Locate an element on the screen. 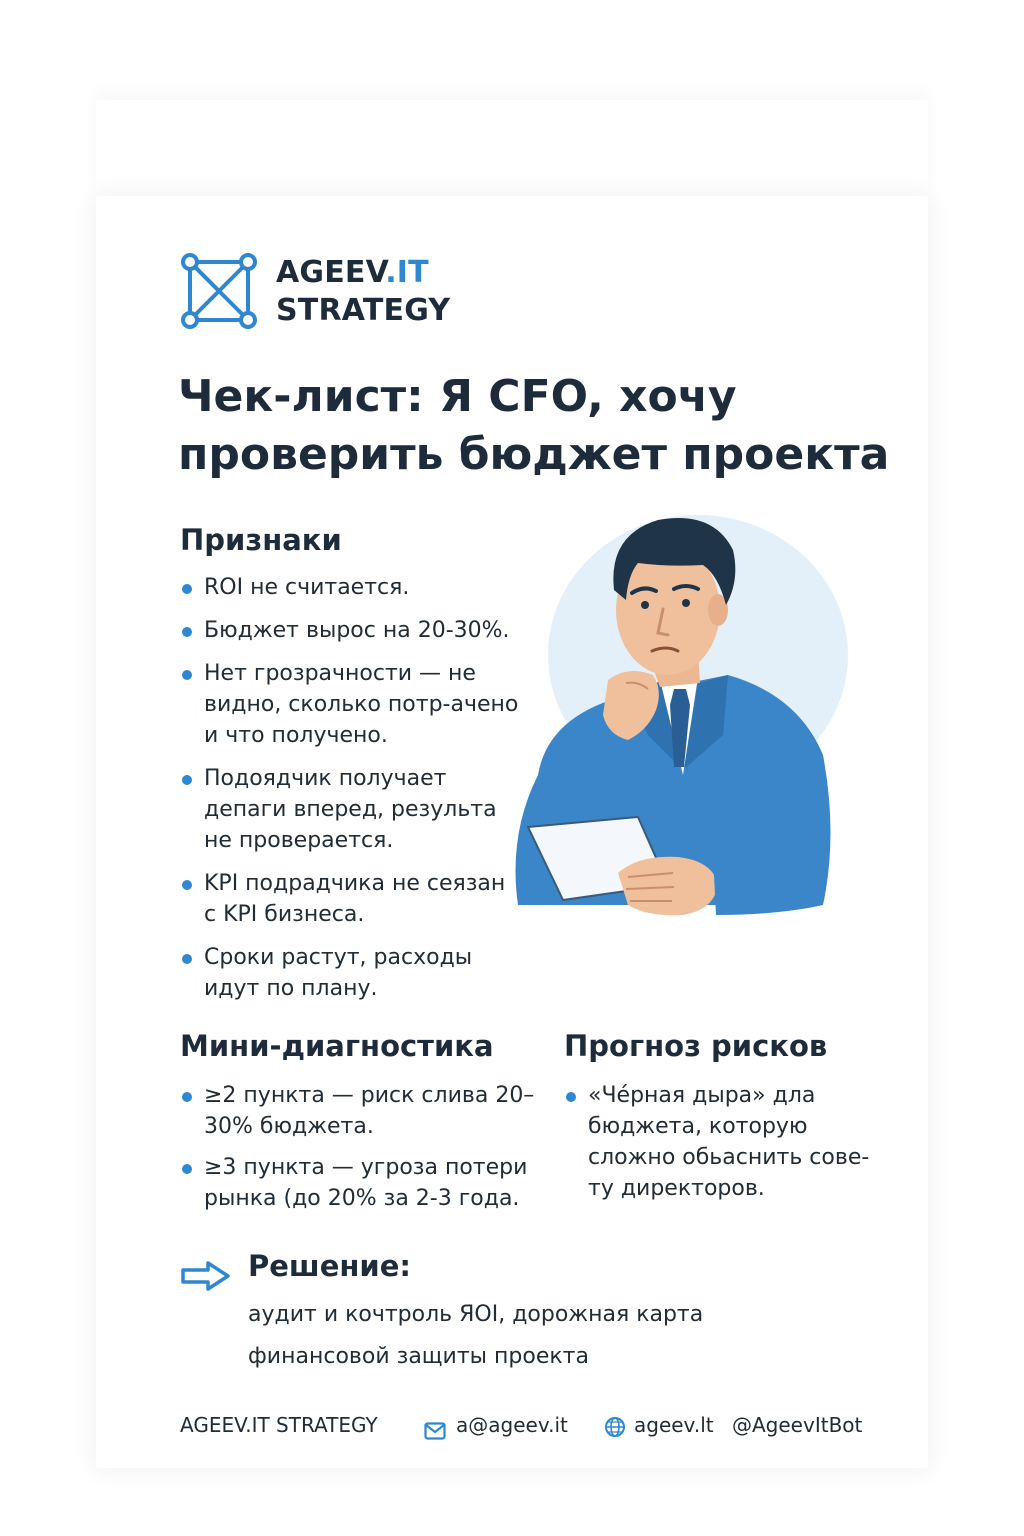  solution-heading: Решение: is located at coordinates (330, 1266).